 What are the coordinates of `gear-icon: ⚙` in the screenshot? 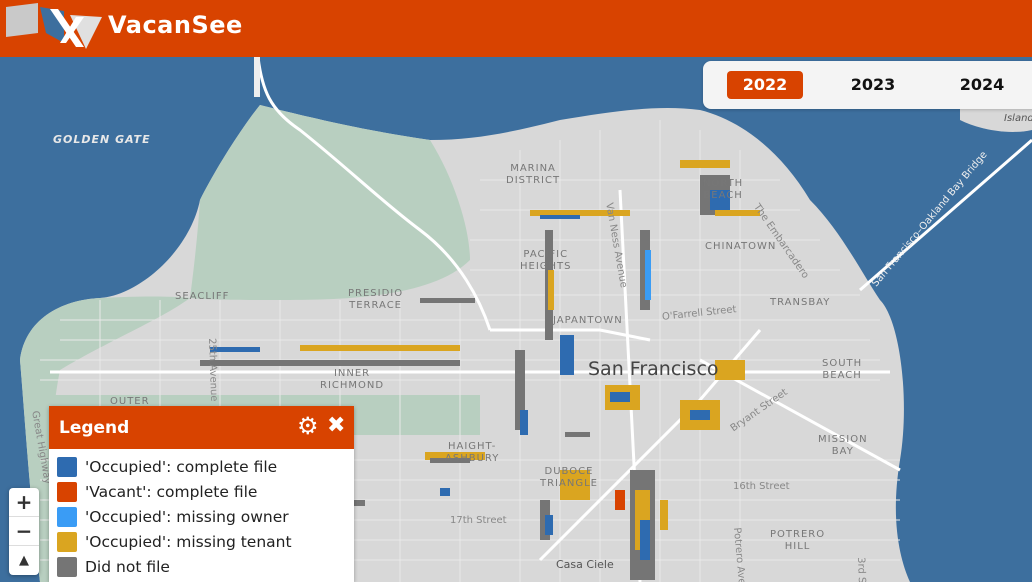 It's located at (308, 426).